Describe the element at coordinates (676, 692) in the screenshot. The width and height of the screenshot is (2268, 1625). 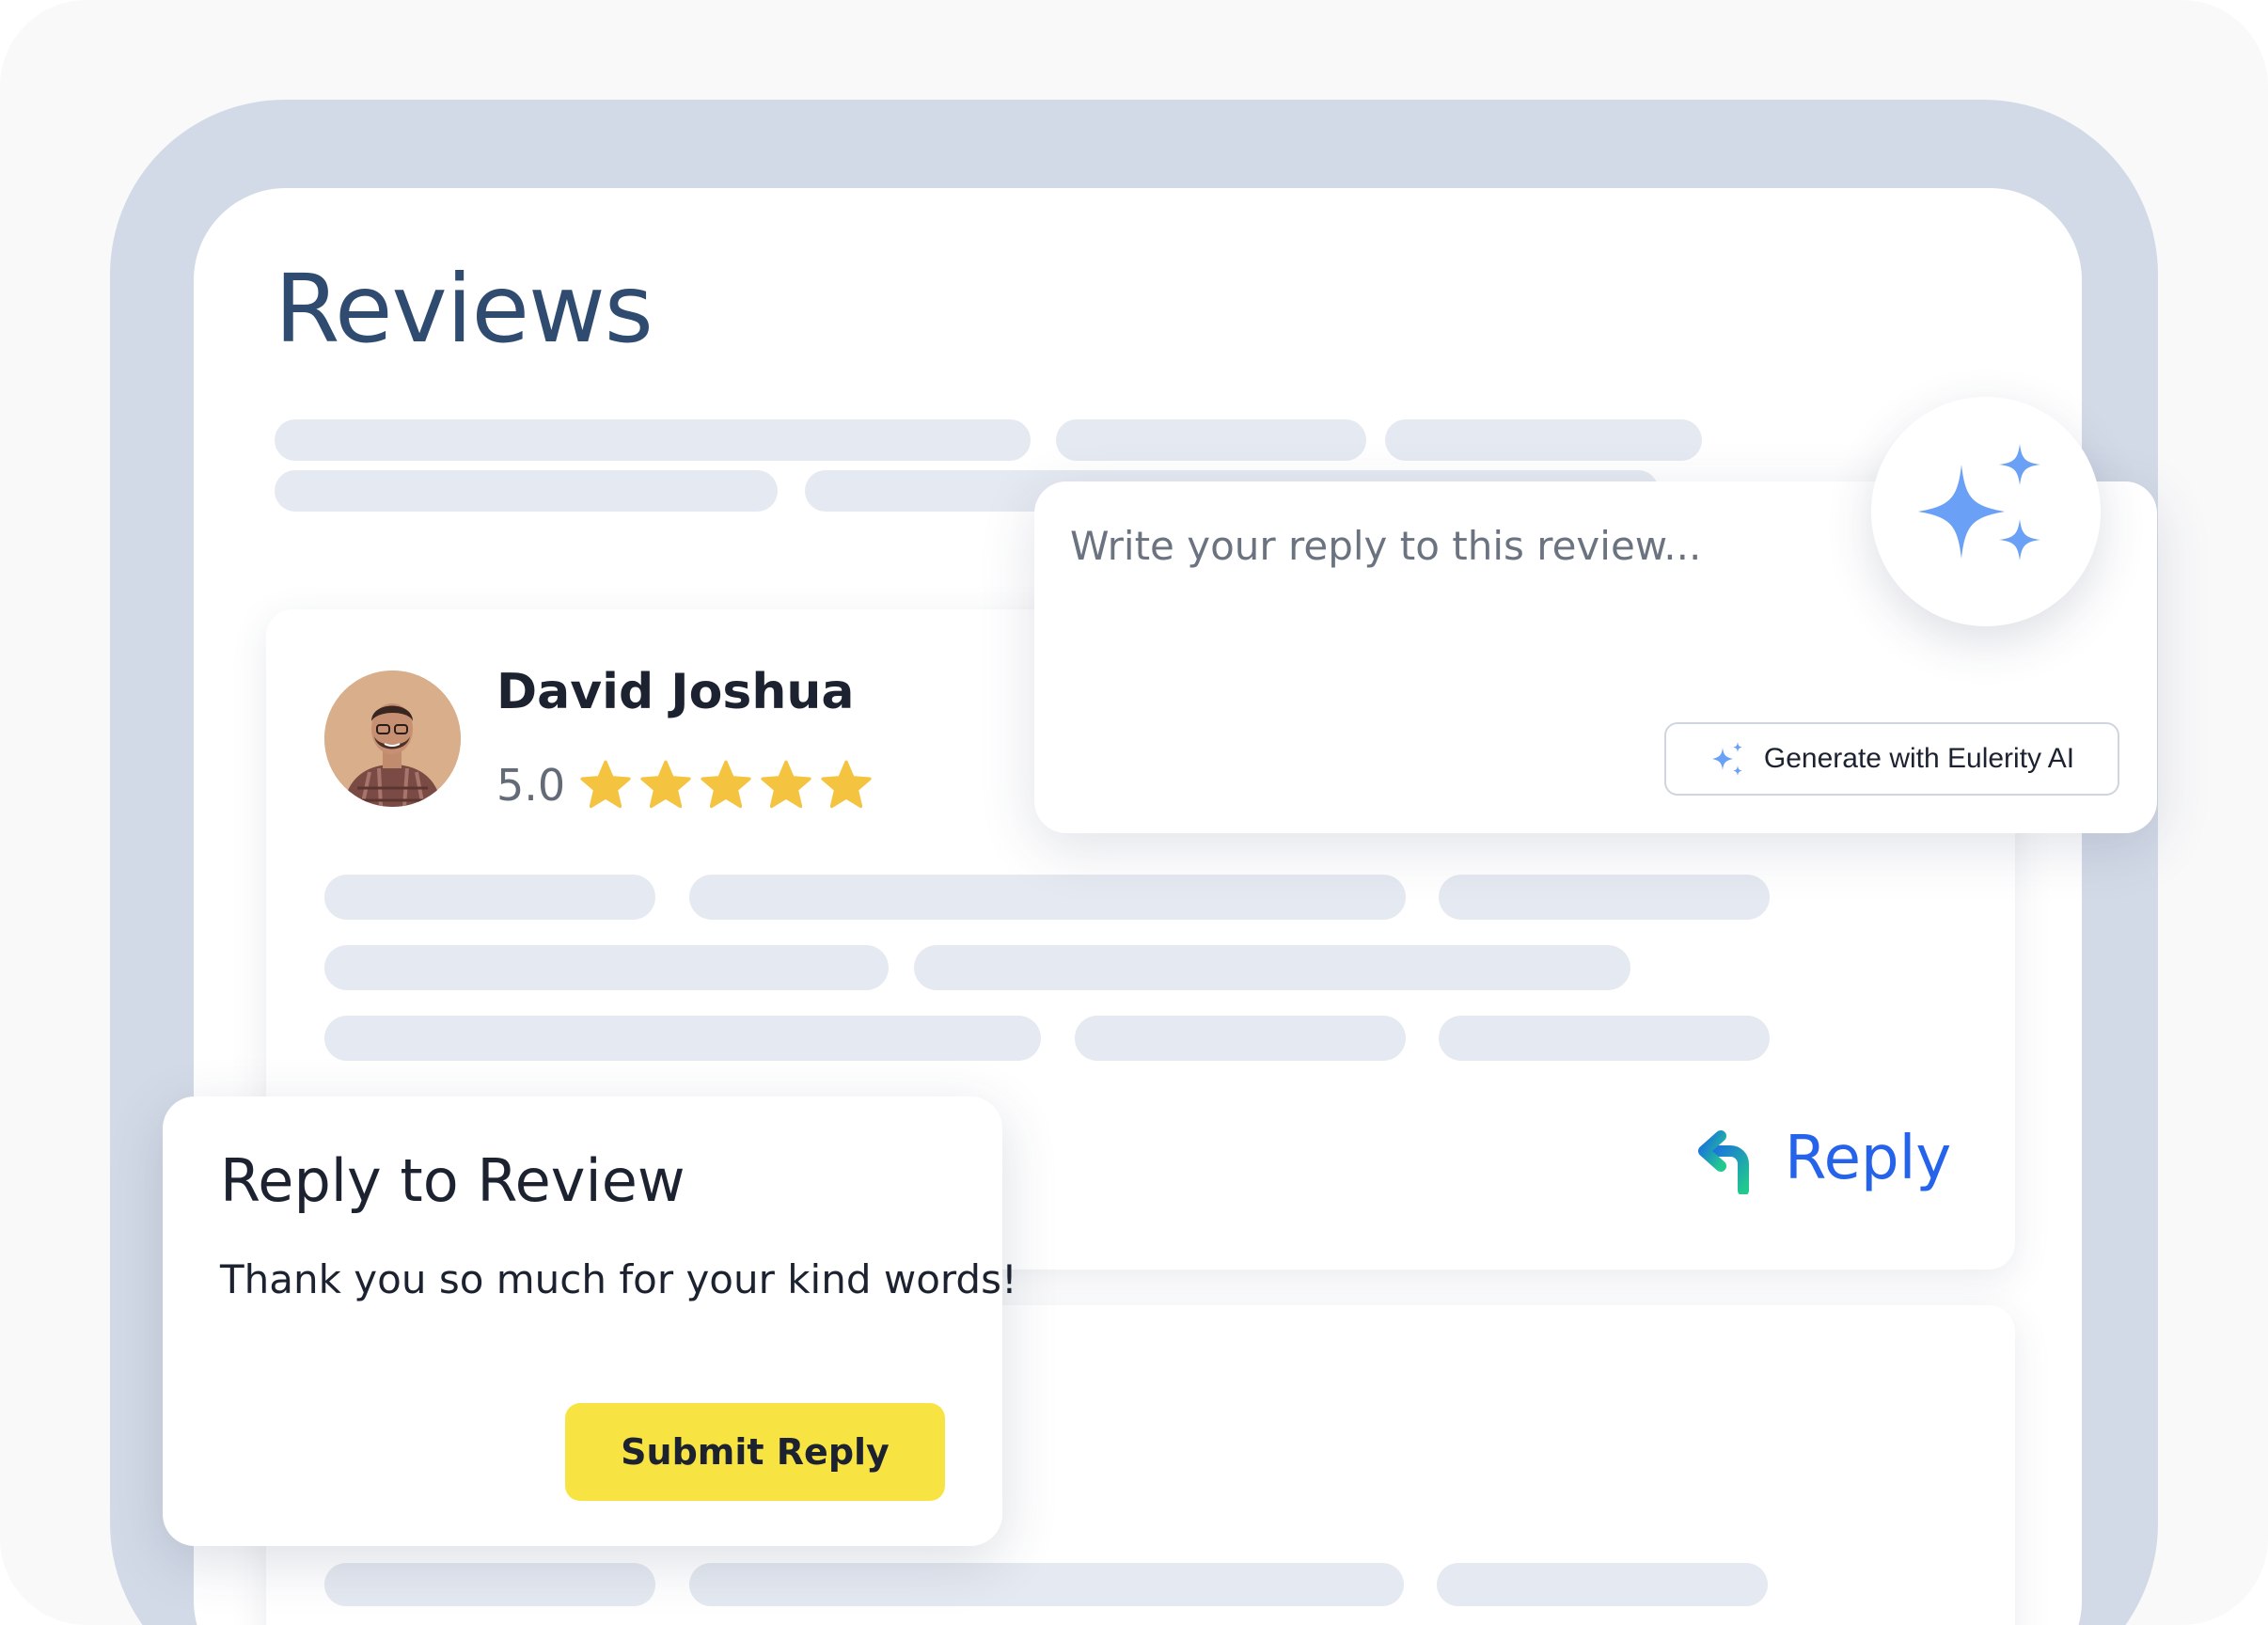
I see `reviewer-name: David Joshua` at that location.